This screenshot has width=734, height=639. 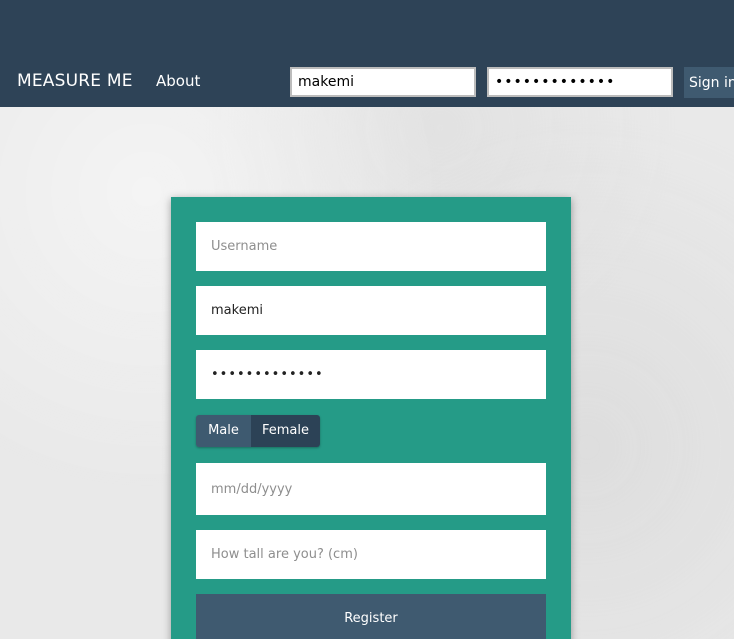 I want to click on password-field, so click(x=371, y=374).